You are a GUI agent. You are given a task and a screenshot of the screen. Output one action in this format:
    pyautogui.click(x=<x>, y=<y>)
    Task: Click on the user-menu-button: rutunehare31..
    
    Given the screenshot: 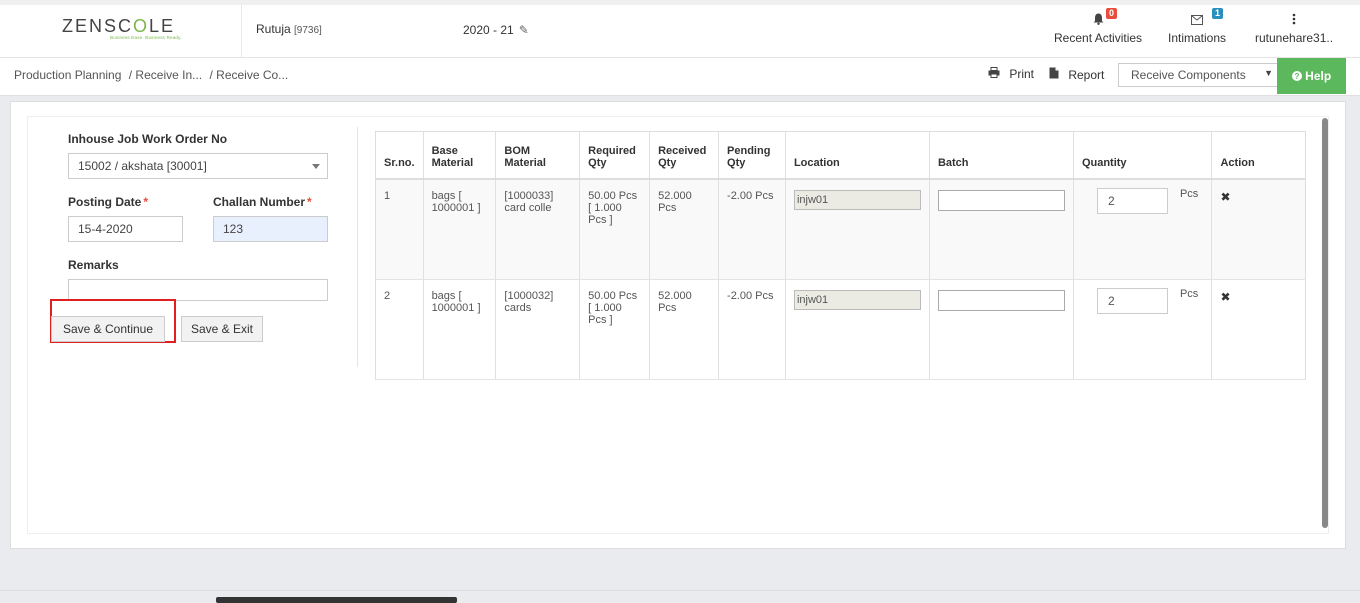 What is the action you would take?
    pyautogui.click(x=1294, y=29)
    